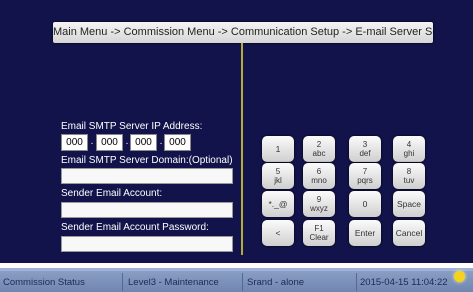 This screenshot has width=473, height=292. I want to click on key-8-button: 8 tuv, so click(409, 176).